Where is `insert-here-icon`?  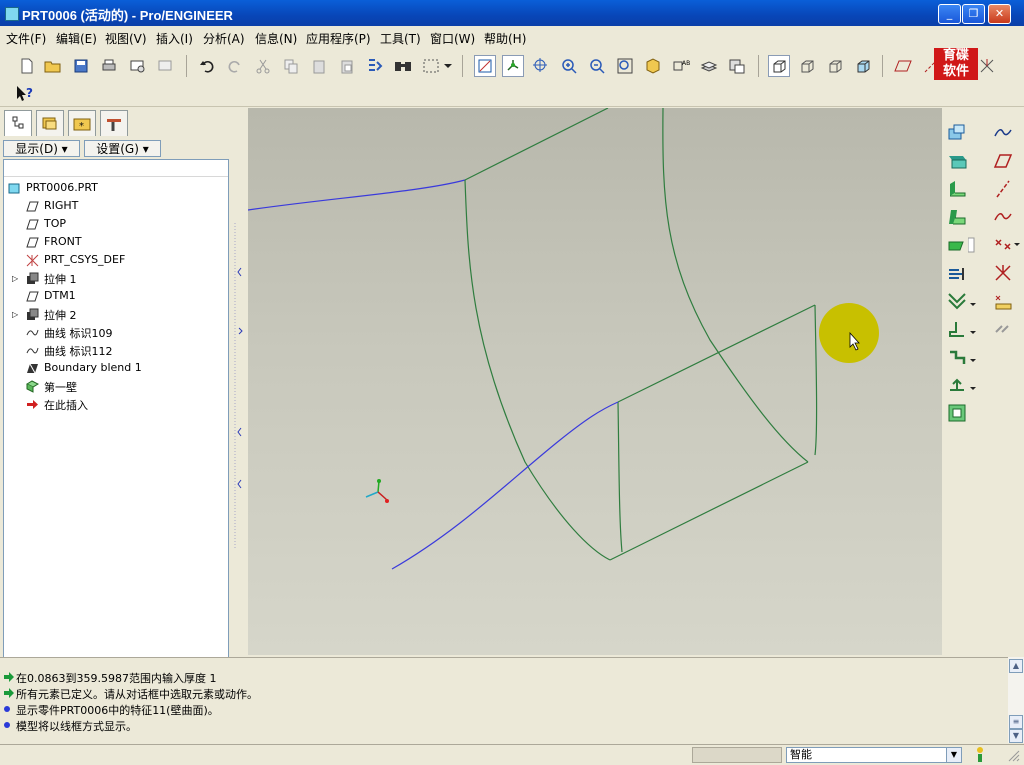
insert-here-icon is located at coordinates (32, 404).